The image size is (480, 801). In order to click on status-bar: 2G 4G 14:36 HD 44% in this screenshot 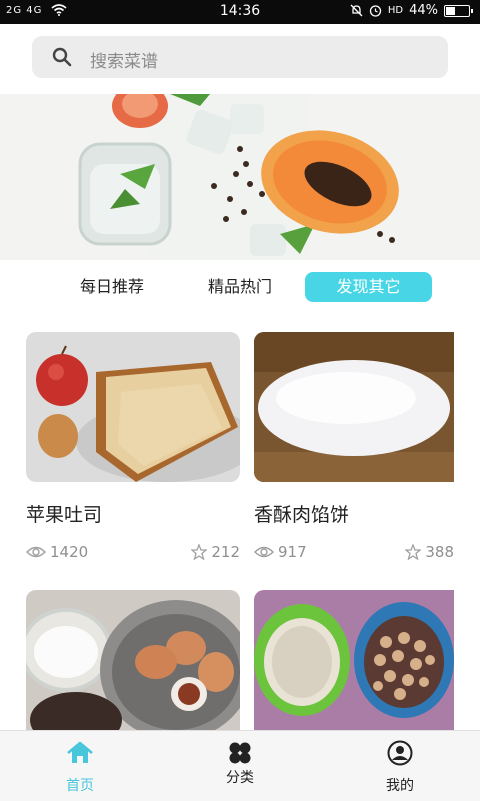, I will do `click(240, 12)`.